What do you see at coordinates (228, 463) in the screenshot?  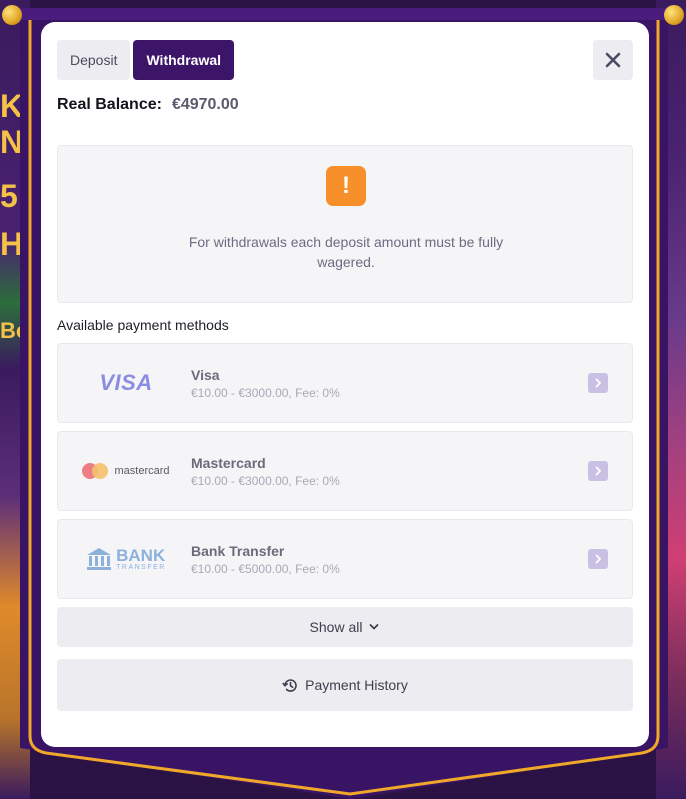 I see `method-name: Mastercard` at bounding box center [228, 463].